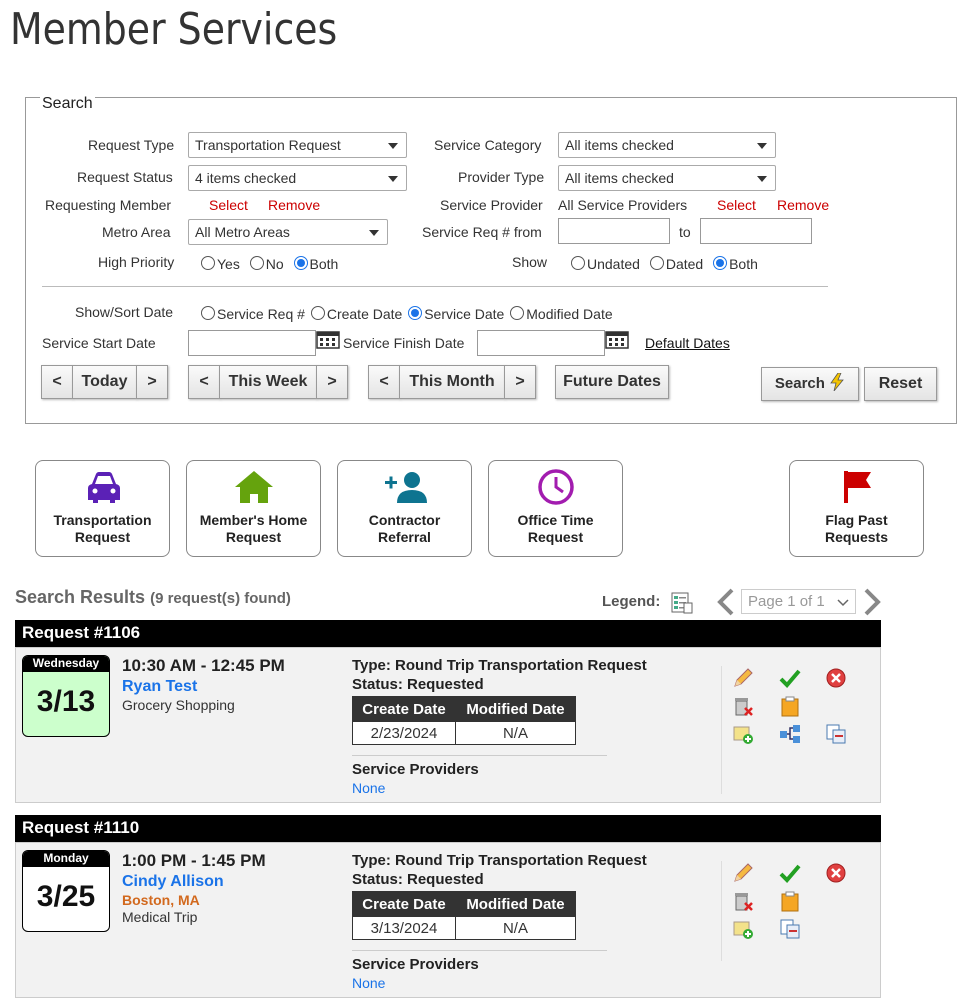  I want to click on chevron-left-icon, so click(726, 602).